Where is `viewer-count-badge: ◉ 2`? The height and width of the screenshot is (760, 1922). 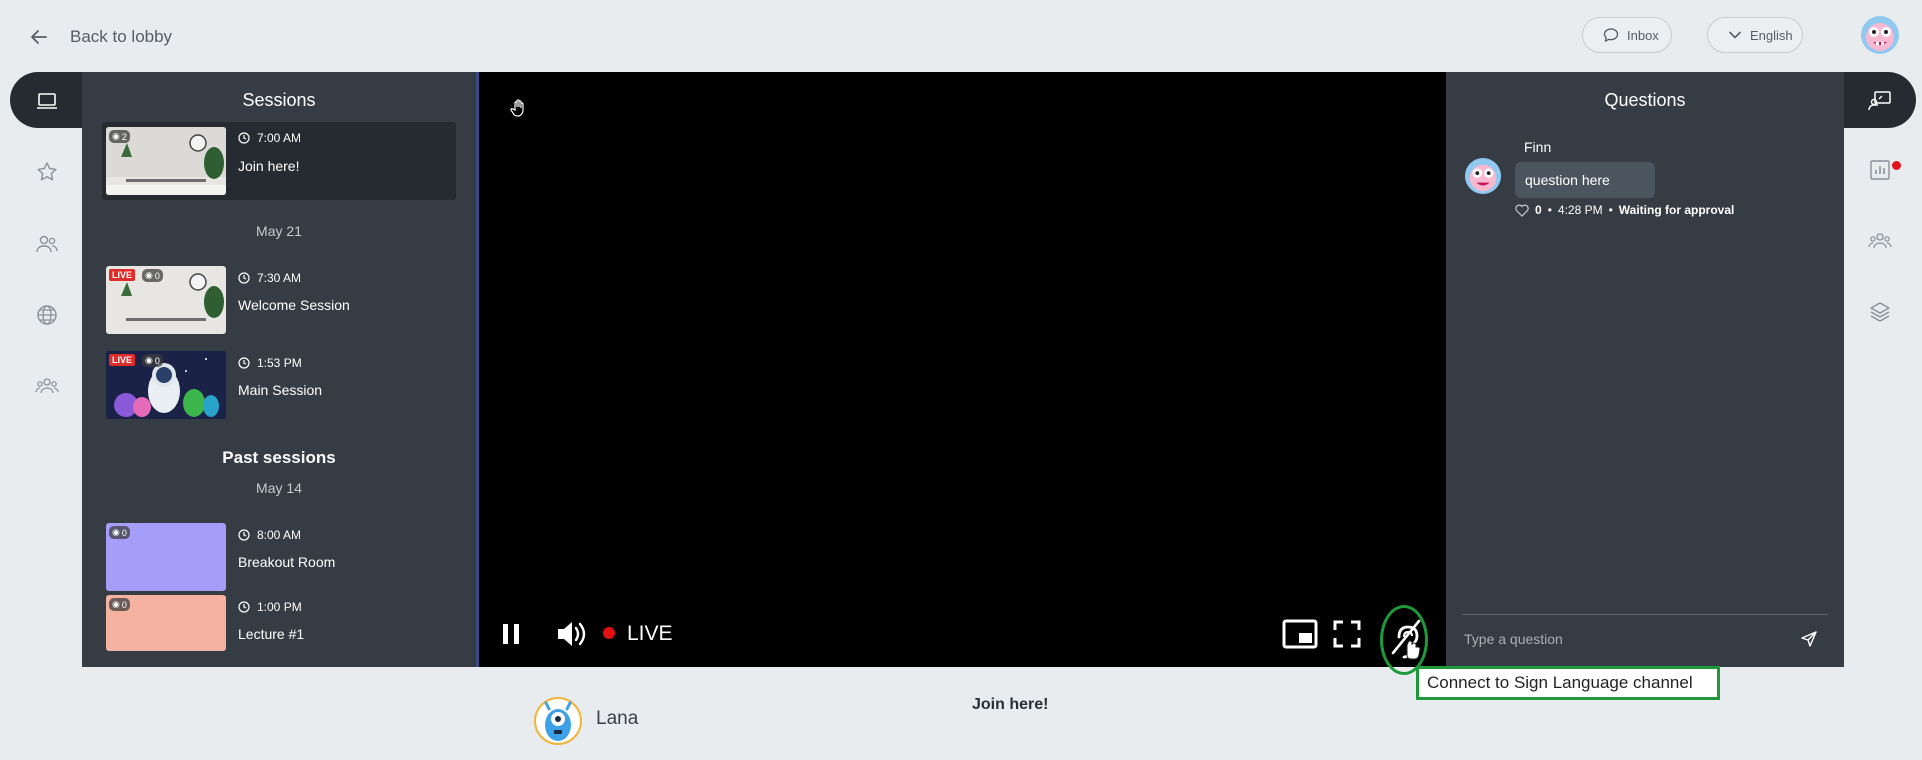 viewer-count-badge: ◉ 2 is located at coordinates (119, 136).